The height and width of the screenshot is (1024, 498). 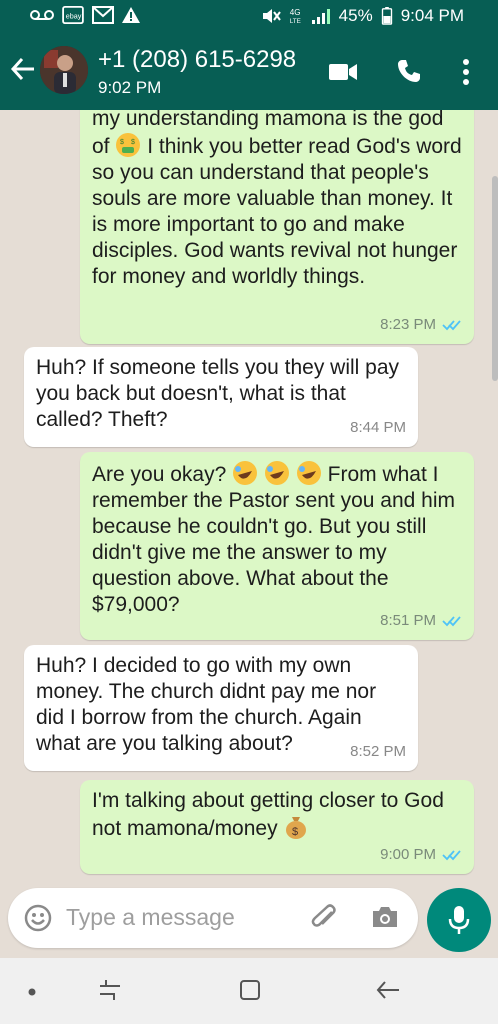 I want to click on emoji-icon, so click(x=38, y=918).